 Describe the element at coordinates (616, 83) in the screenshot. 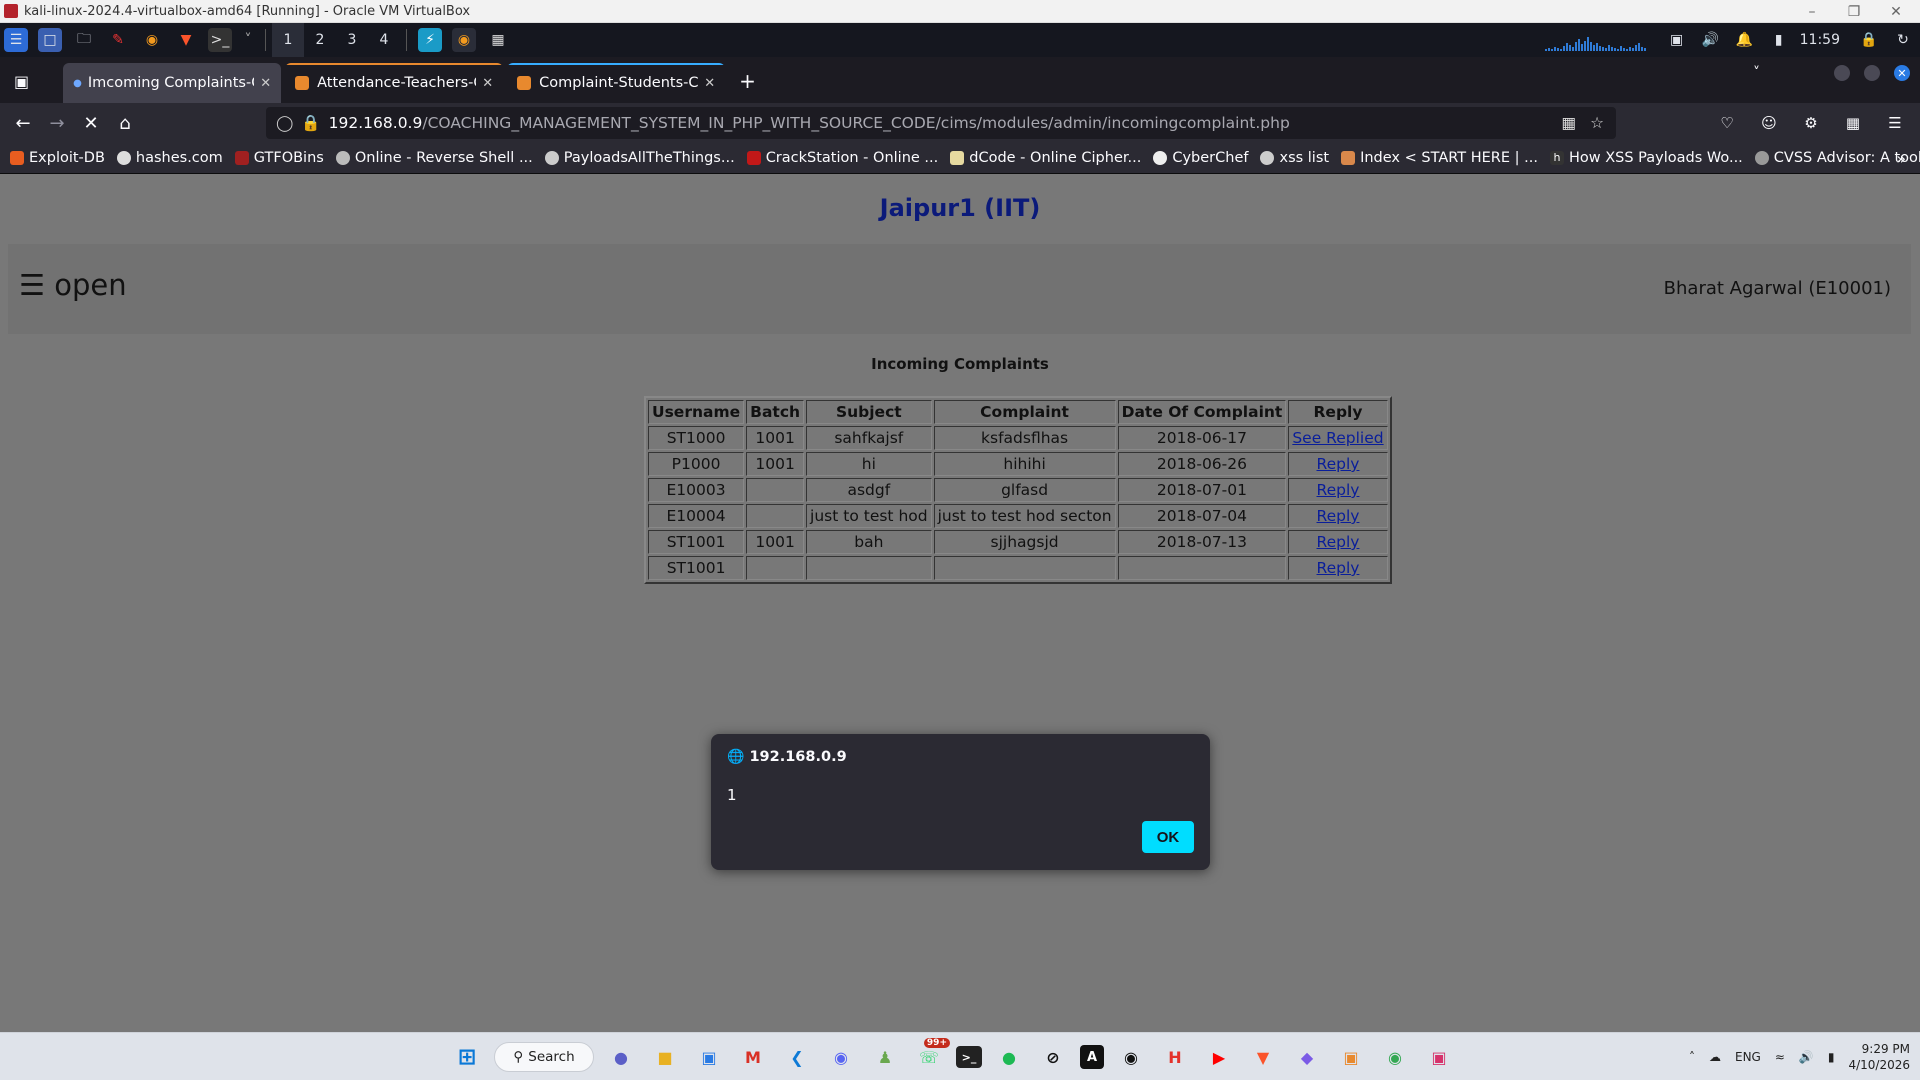

I see `tab-complaint-students: Complaint-Students-CIMS ✕` at that location.